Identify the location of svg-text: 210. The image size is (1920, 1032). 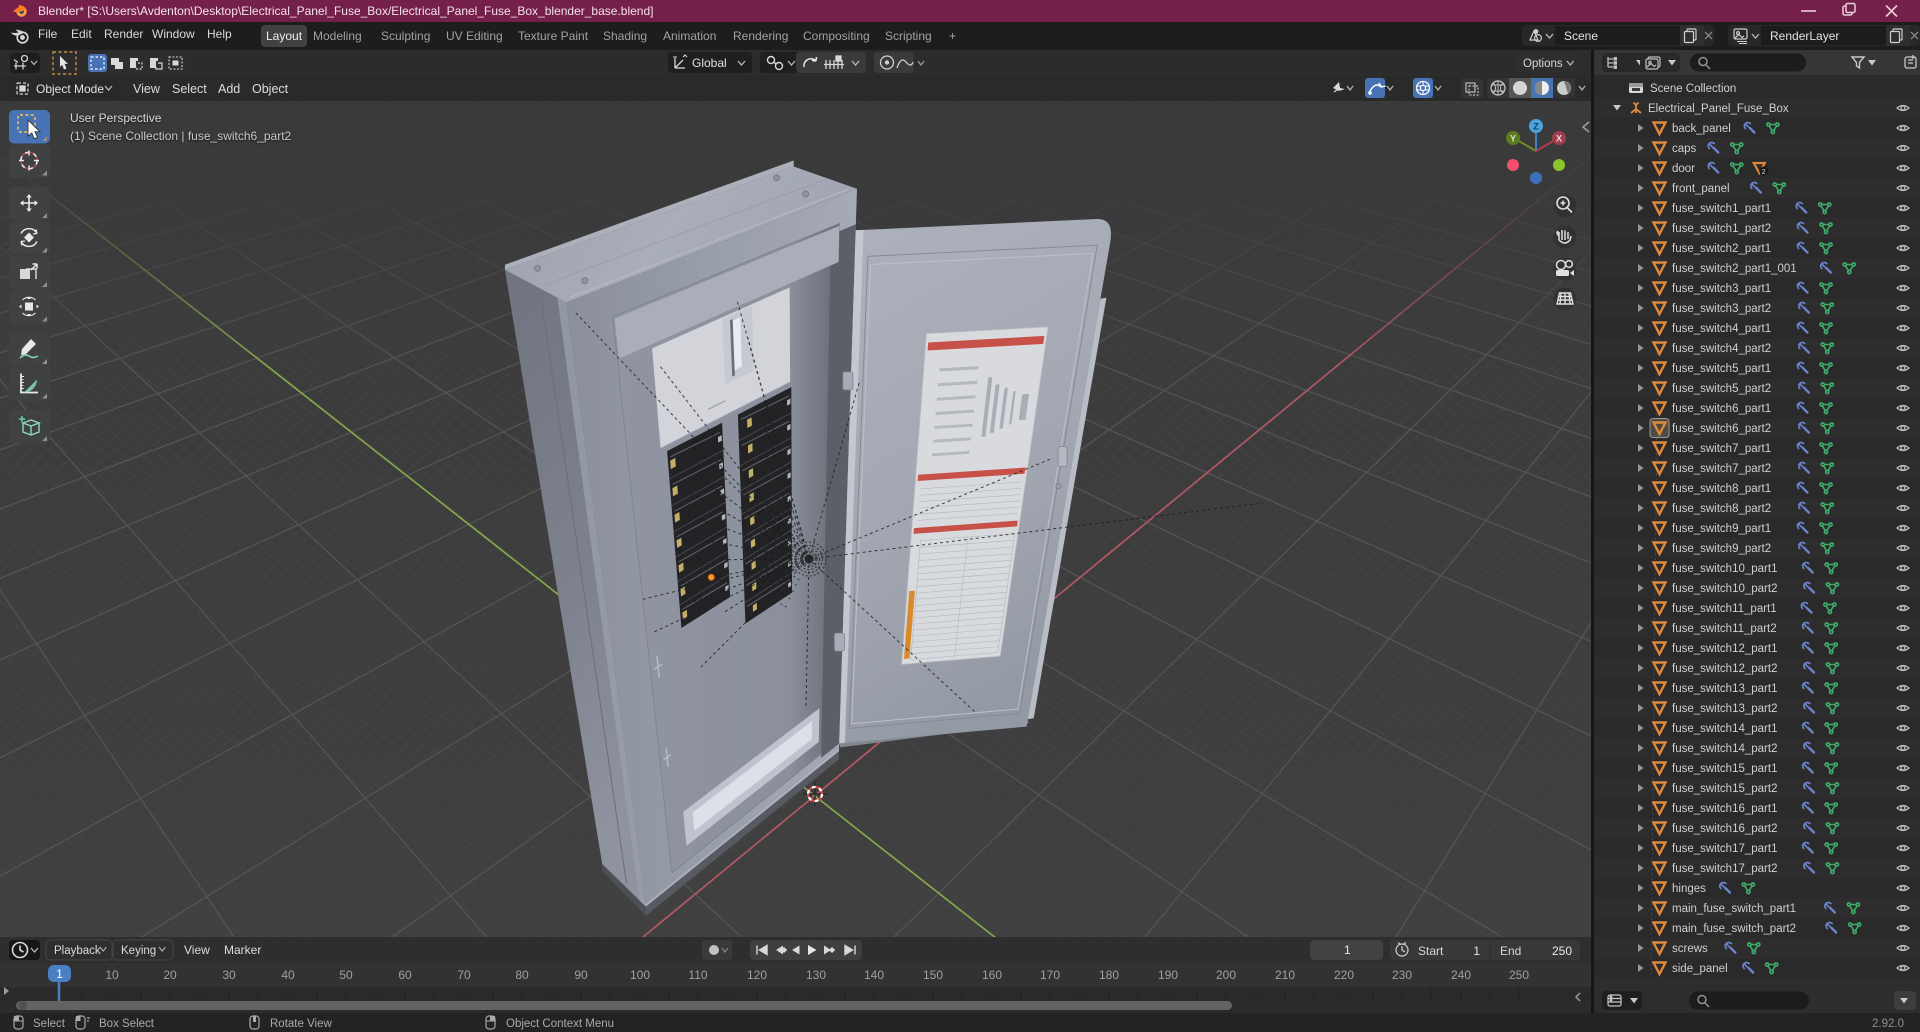
(1285, 975).